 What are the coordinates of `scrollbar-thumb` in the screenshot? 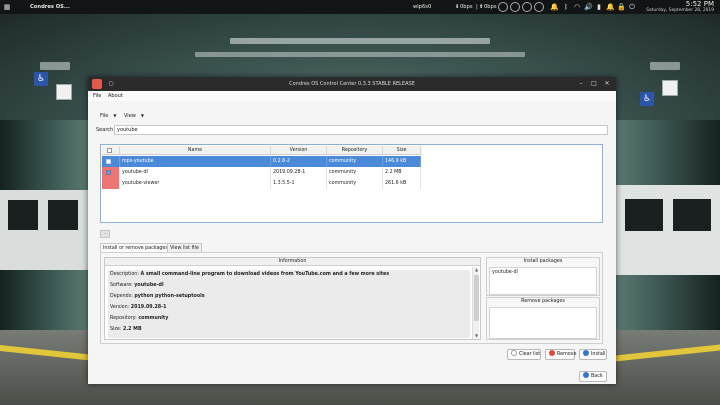 It's located at (476, 298).